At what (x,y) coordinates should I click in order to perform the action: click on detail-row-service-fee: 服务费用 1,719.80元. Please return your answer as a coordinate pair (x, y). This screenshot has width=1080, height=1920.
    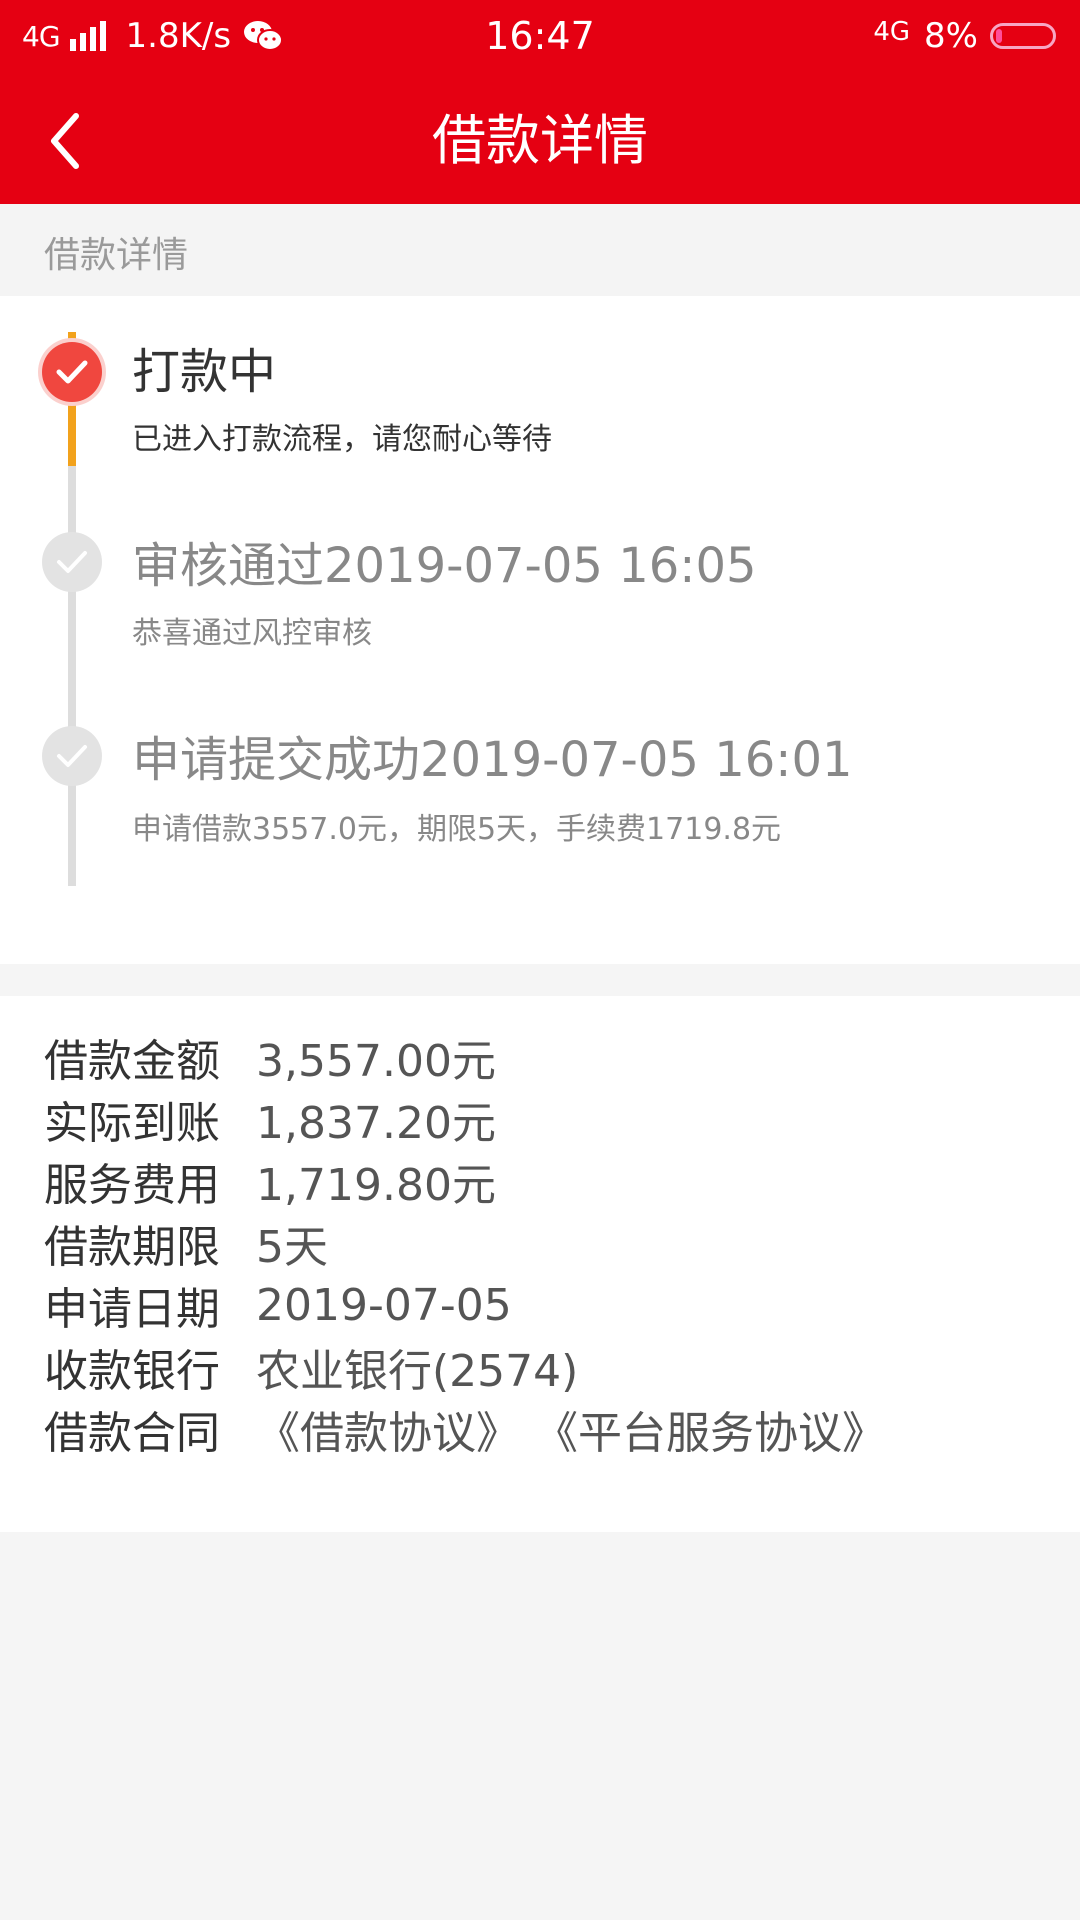
    Looking at the image, I should click on (270, 1181).